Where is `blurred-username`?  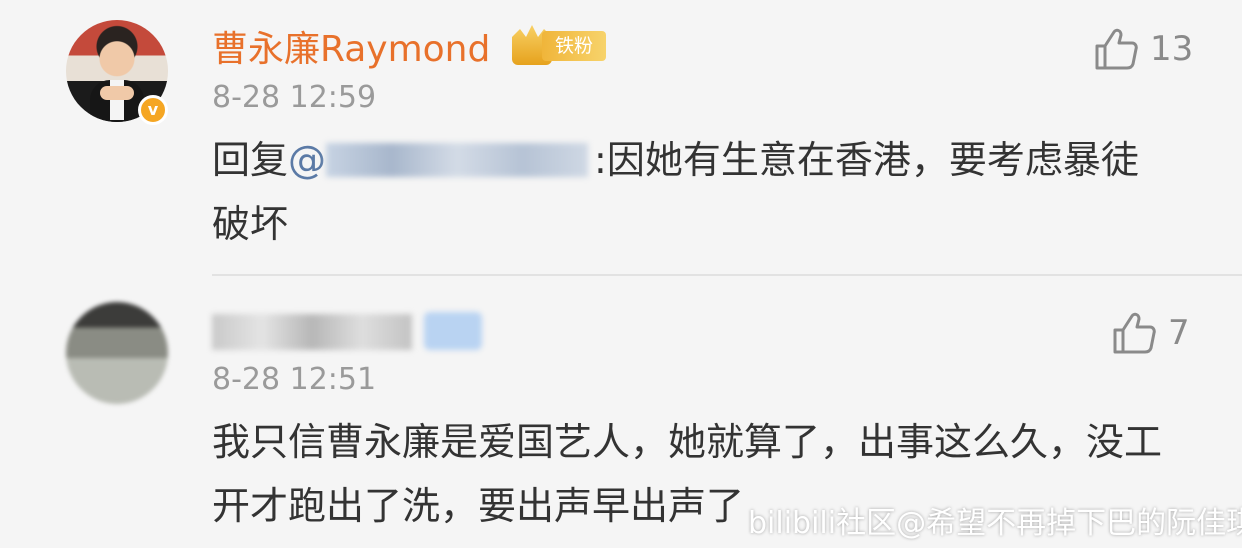
blurred-username is located at coordinates (312, 332).